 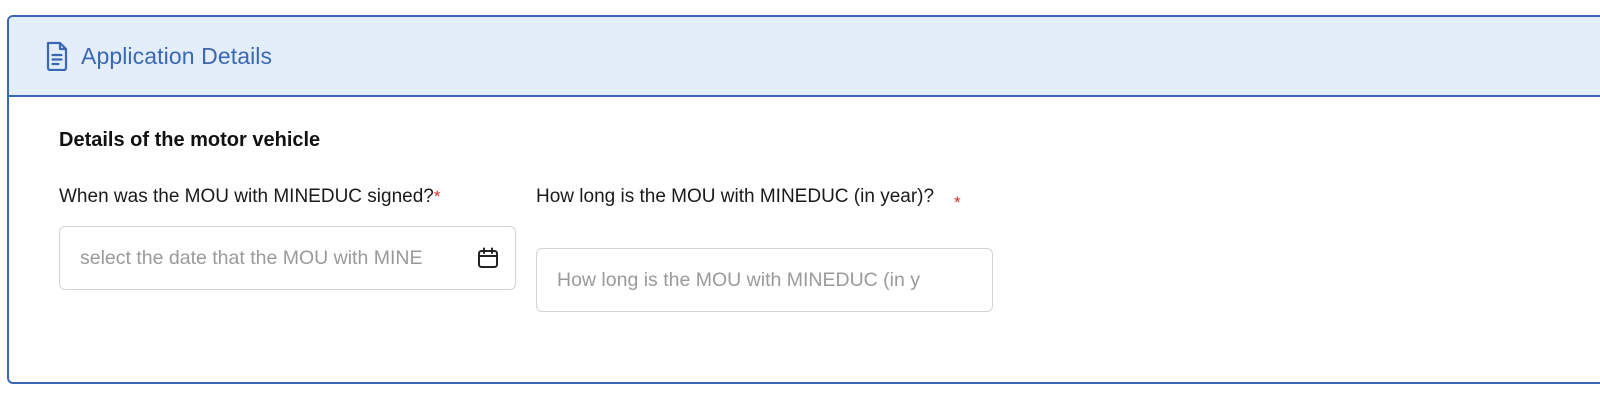 I want to click on section-title: Details of the motor vehicle, so click(x=190, y=140).